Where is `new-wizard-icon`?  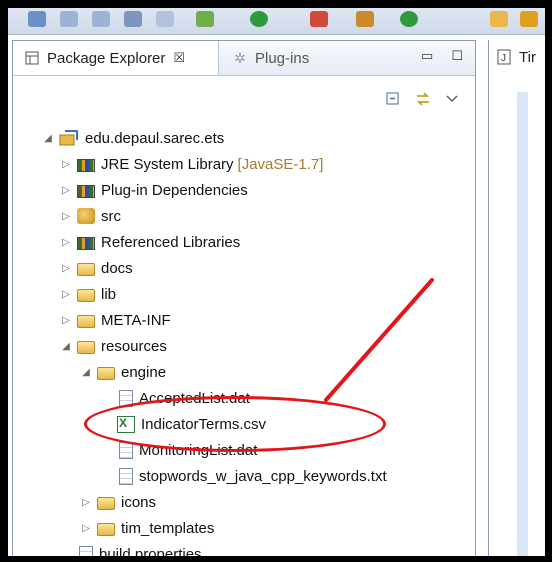
new-wizard-icon is located at coordinates (319, 19).